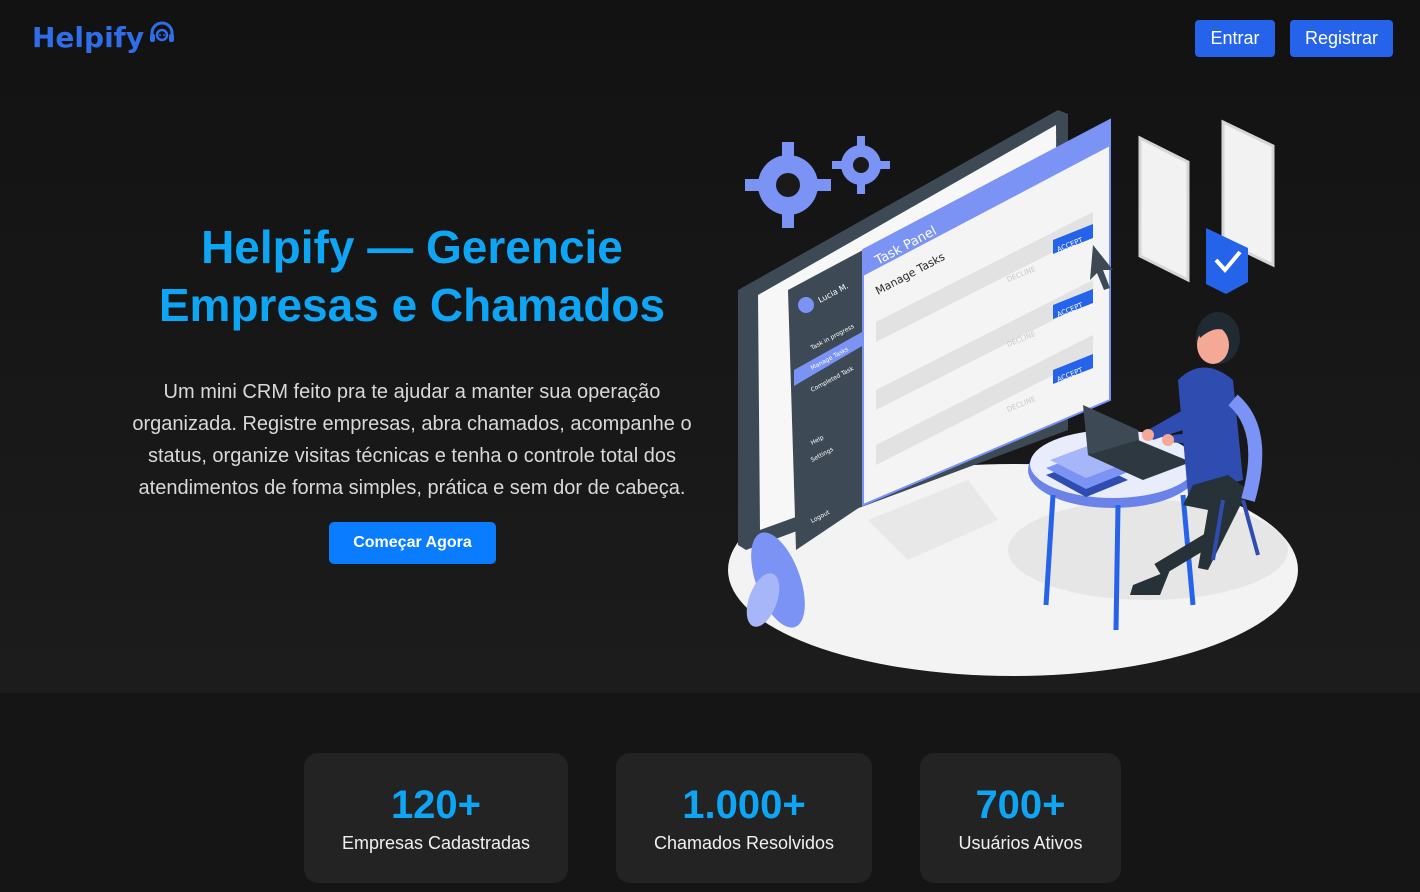  Describe the element at coordinates (162, 37) in the screenshot. I see `headset-icon` at that location.